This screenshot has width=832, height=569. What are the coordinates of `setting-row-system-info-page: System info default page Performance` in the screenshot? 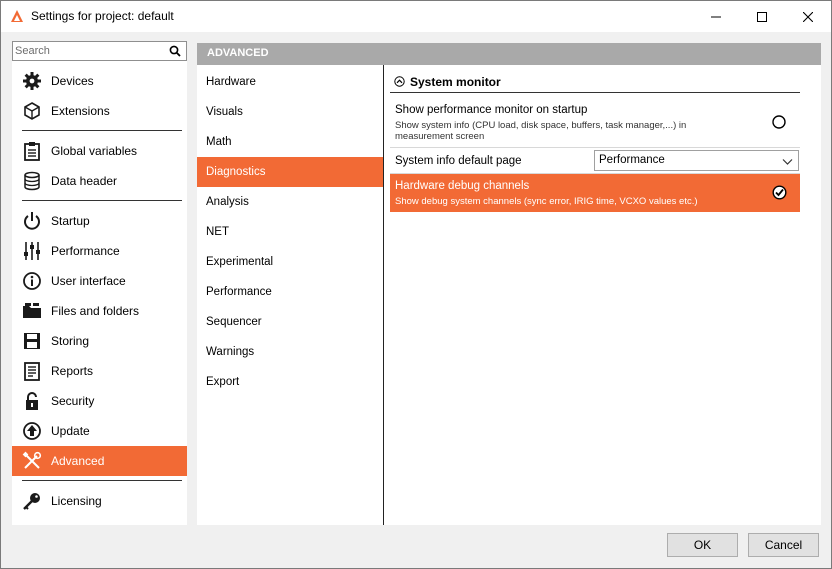 It's located at (595, 160).